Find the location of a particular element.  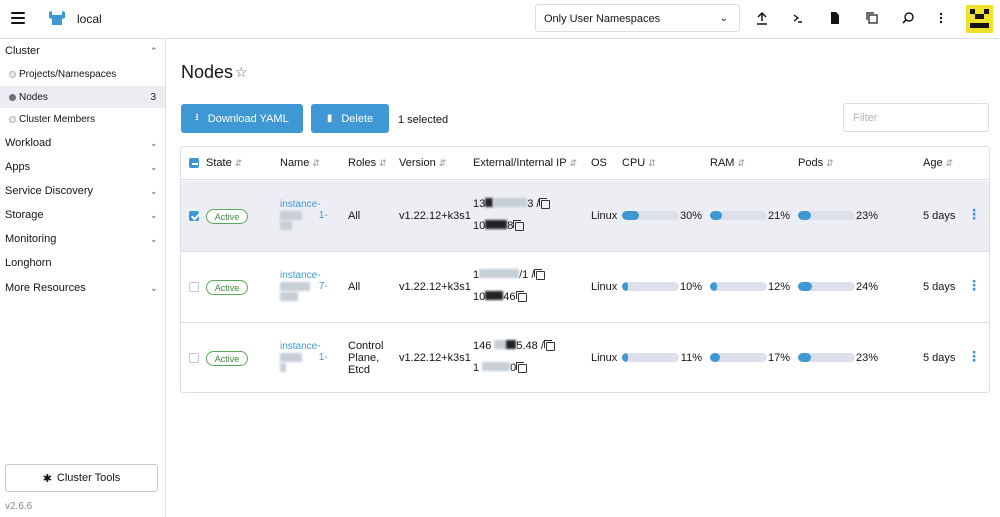

ram-usage-fill is located at coordinates (715, 357).